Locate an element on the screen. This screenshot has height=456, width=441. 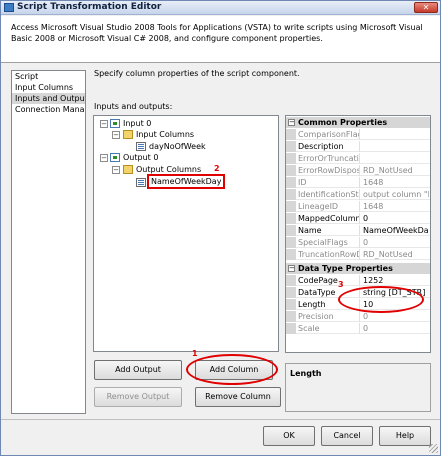
inputs-outputs-label: Inputs and outputs: is located at coordinates (133, 106).